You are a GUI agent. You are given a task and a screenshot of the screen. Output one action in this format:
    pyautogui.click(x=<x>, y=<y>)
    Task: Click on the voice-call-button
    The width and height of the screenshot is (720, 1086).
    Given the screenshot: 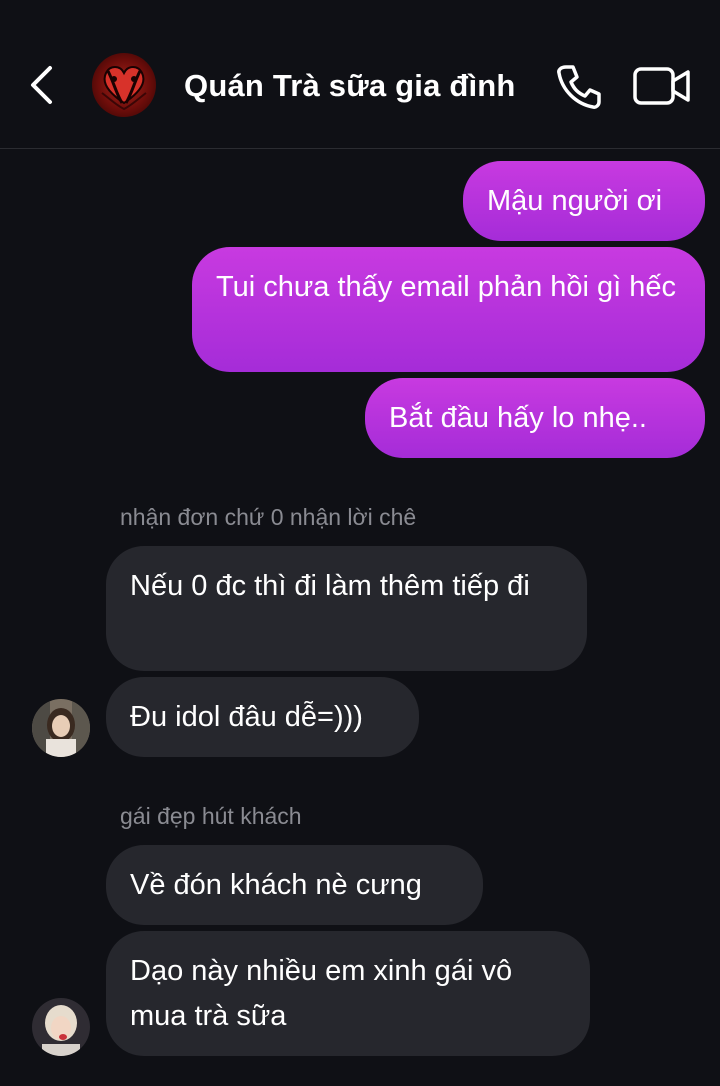 What is the action you would take?
    pyautogui.click(x=579, y=87)
    